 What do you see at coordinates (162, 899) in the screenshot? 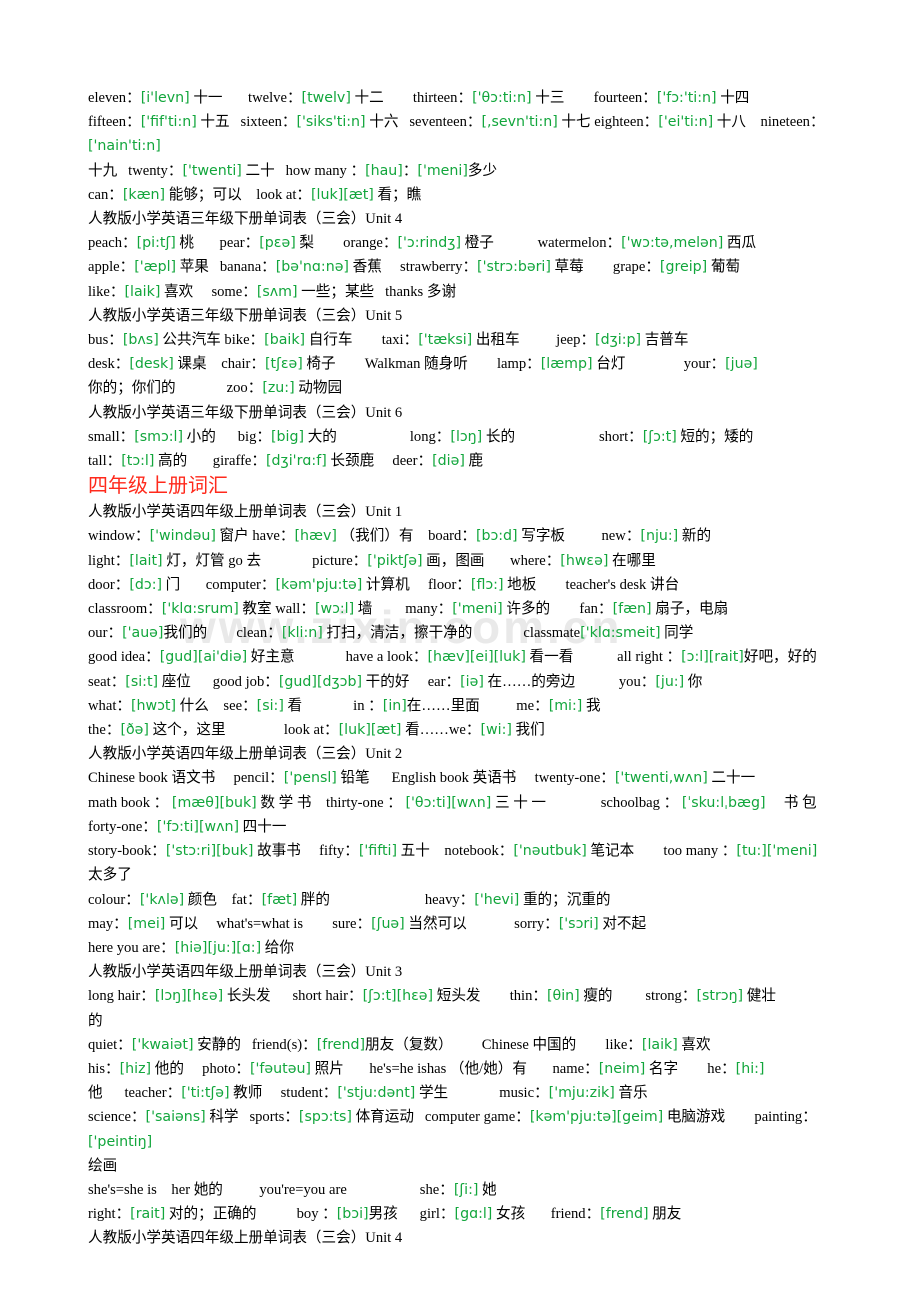
I see `phonetic-transcription: ['kʌlə]` at bounding box center [162, 899].